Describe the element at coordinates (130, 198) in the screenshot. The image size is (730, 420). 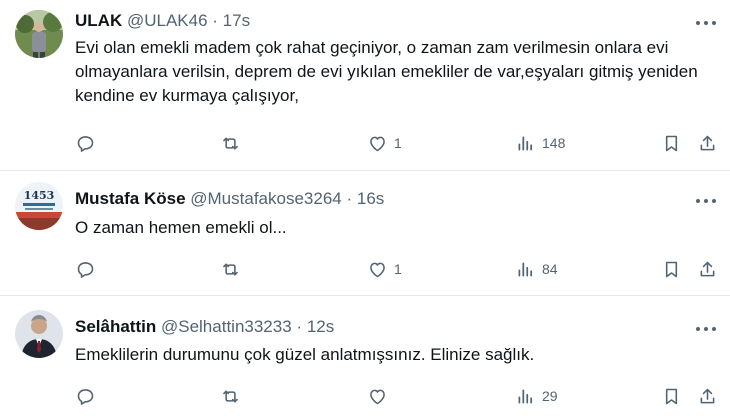
I see `display-name: Mustafa Köse` at that location.